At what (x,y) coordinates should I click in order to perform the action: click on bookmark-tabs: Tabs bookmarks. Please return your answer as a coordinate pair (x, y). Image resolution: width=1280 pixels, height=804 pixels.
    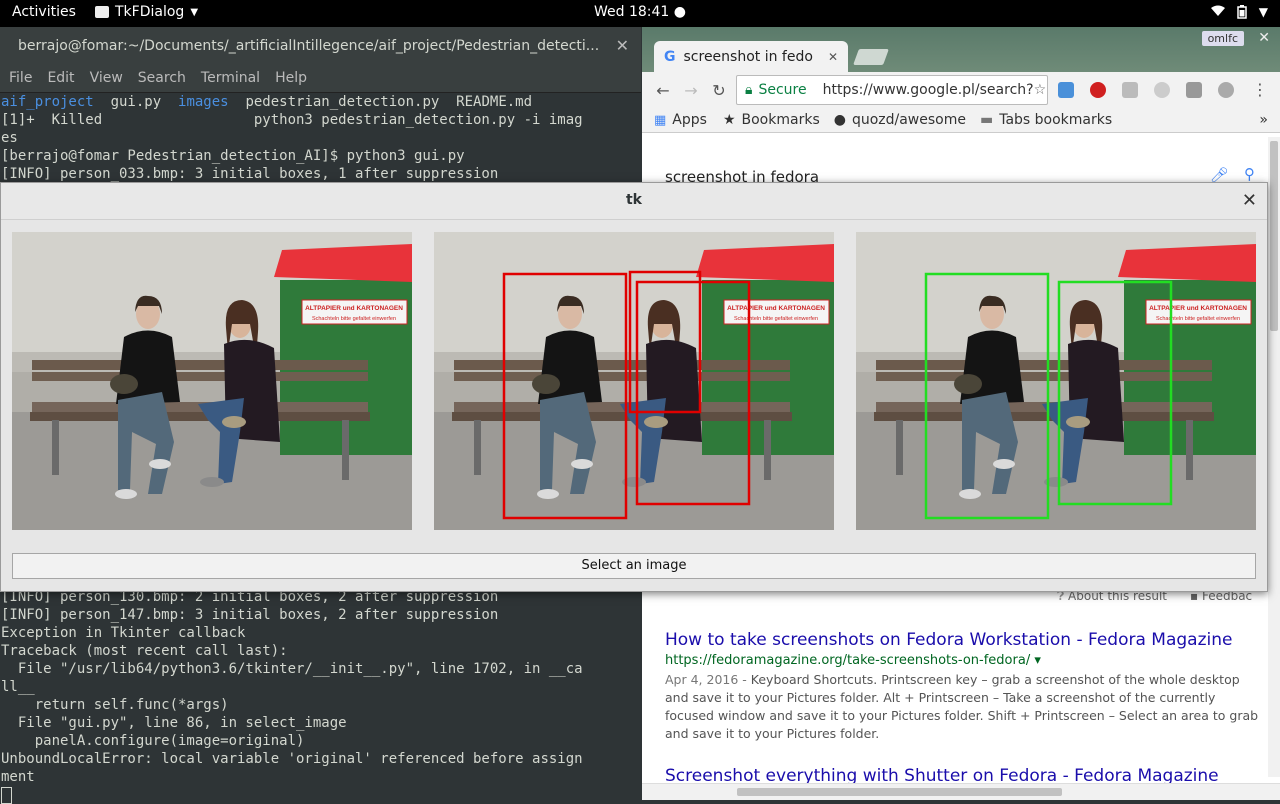
    Looking at the image, I should click on (1055, 120).